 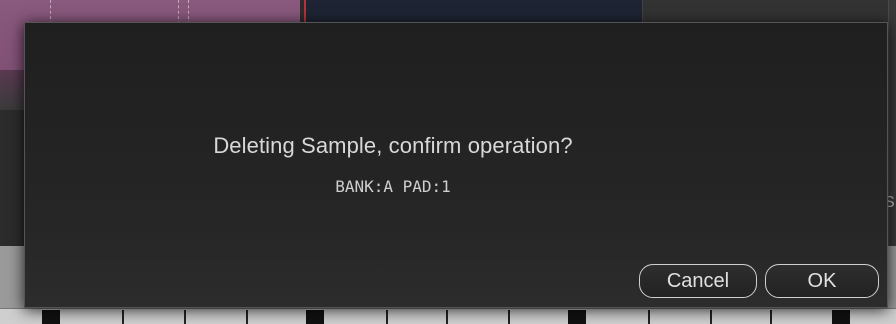 I want to click on cancel-button: Cancel, so click(x=698, y=281).